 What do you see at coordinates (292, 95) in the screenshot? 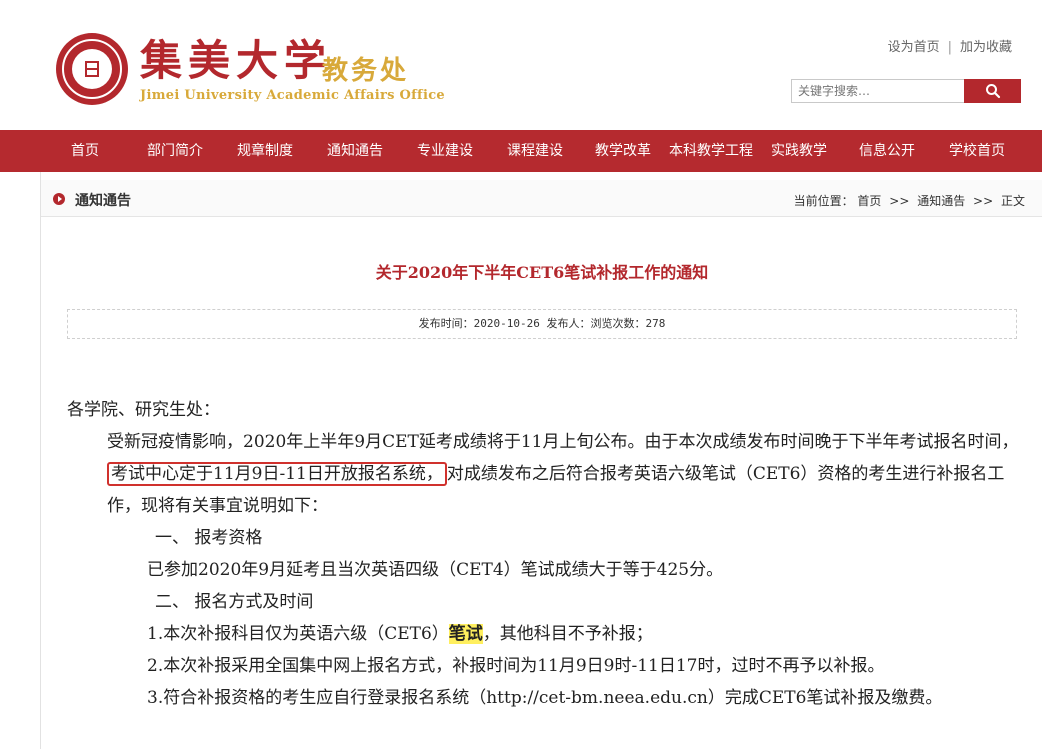
I see `school-name-en: Jimei University Academic Affairs Office` at bounding box center [292, 95].